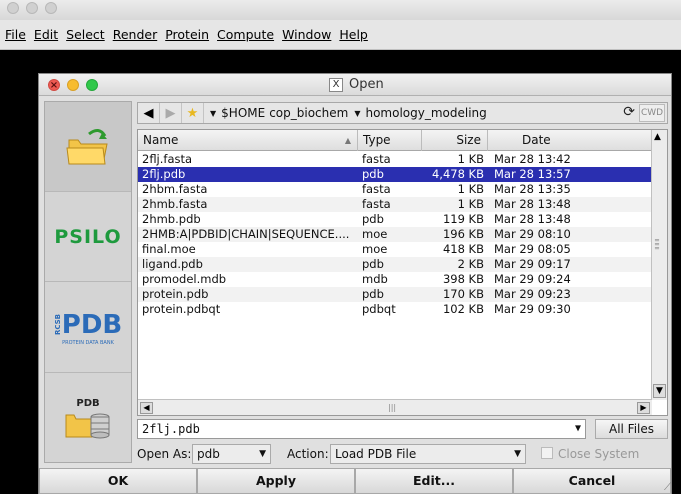 Image resolution: width=681 pixels, height=494 pixels. I want to click on cell-date: Mar 28 13:48, so click(532, 204).